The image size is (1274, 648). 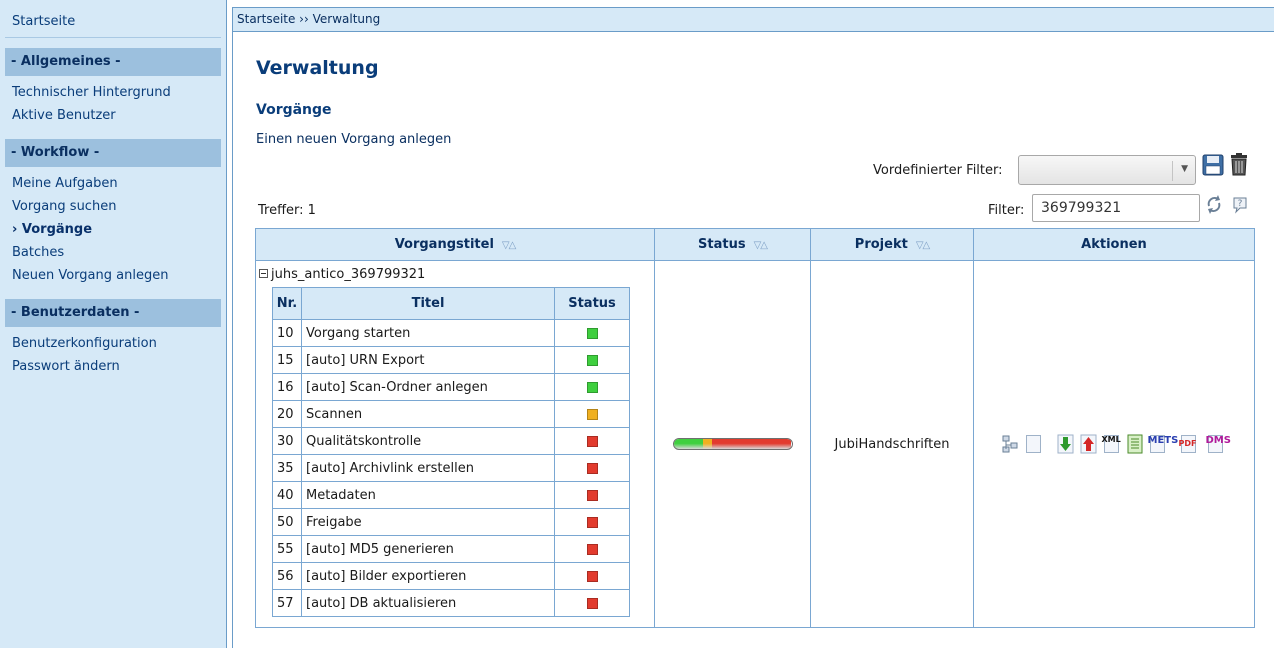 What do you see at coordinates (1135, 444) in the screenshot?
I see `list-doc-icon` at bounding box center [1135, 444].